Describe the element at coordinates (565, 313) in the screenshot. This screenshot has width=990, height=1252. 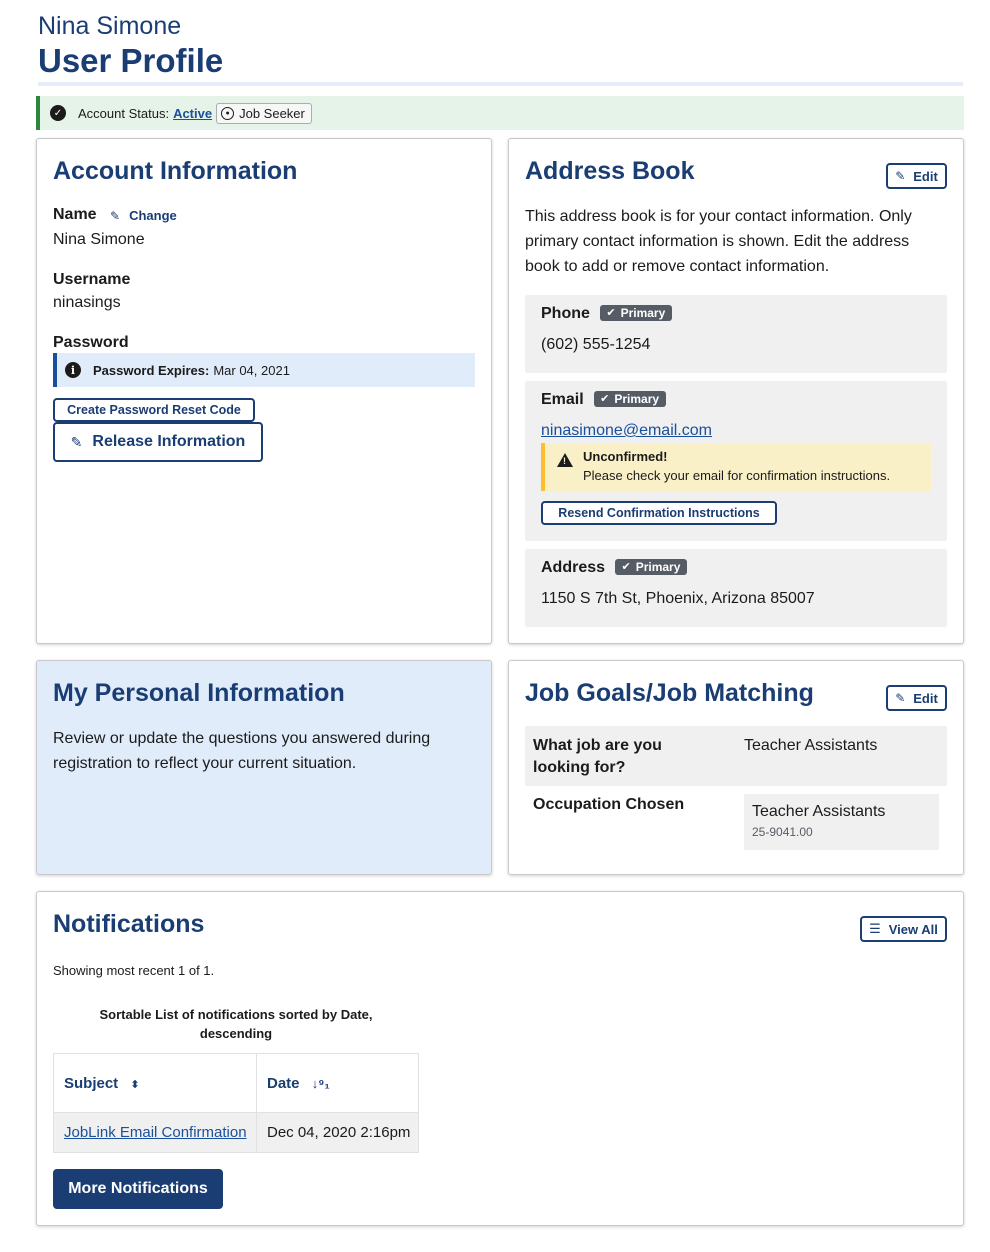
I see `phone-label: Phone` at that location.